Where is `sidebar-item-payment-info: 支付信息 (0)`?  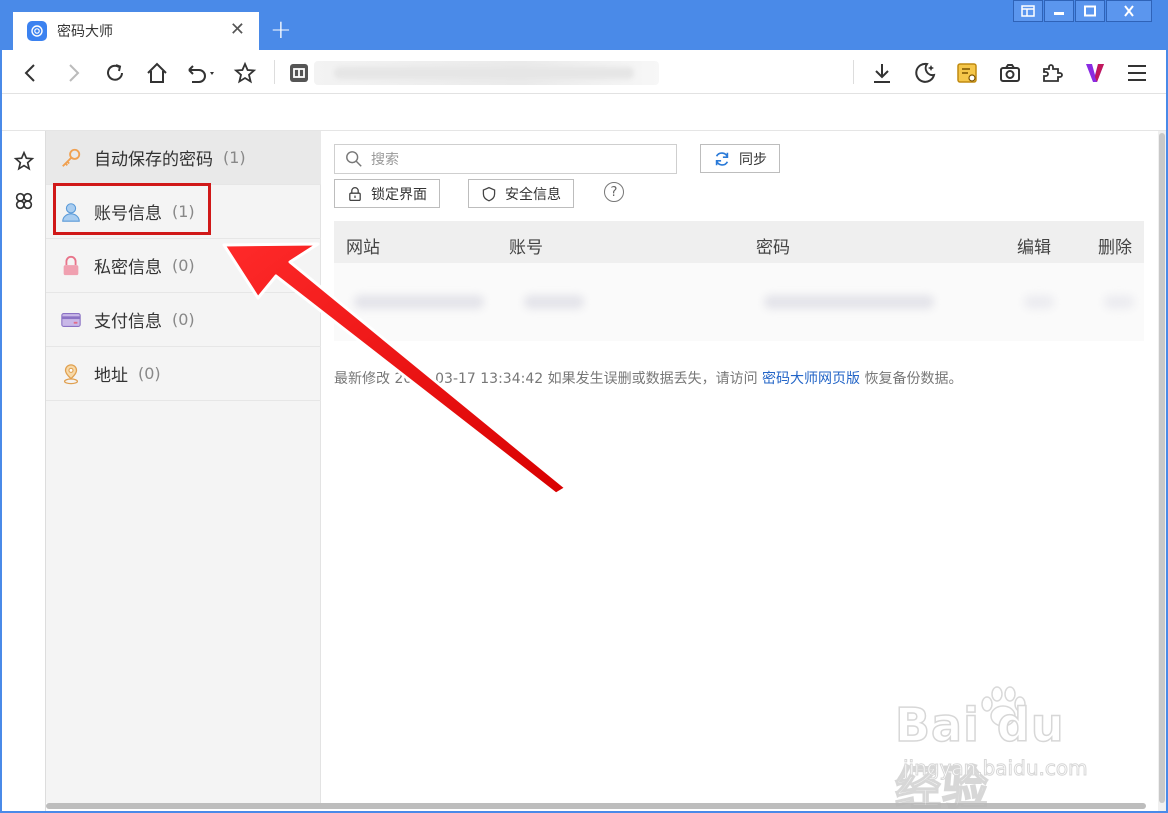
sidebar-item-payment-info: 支付信息 (0) is located at coordinates (183, 320).